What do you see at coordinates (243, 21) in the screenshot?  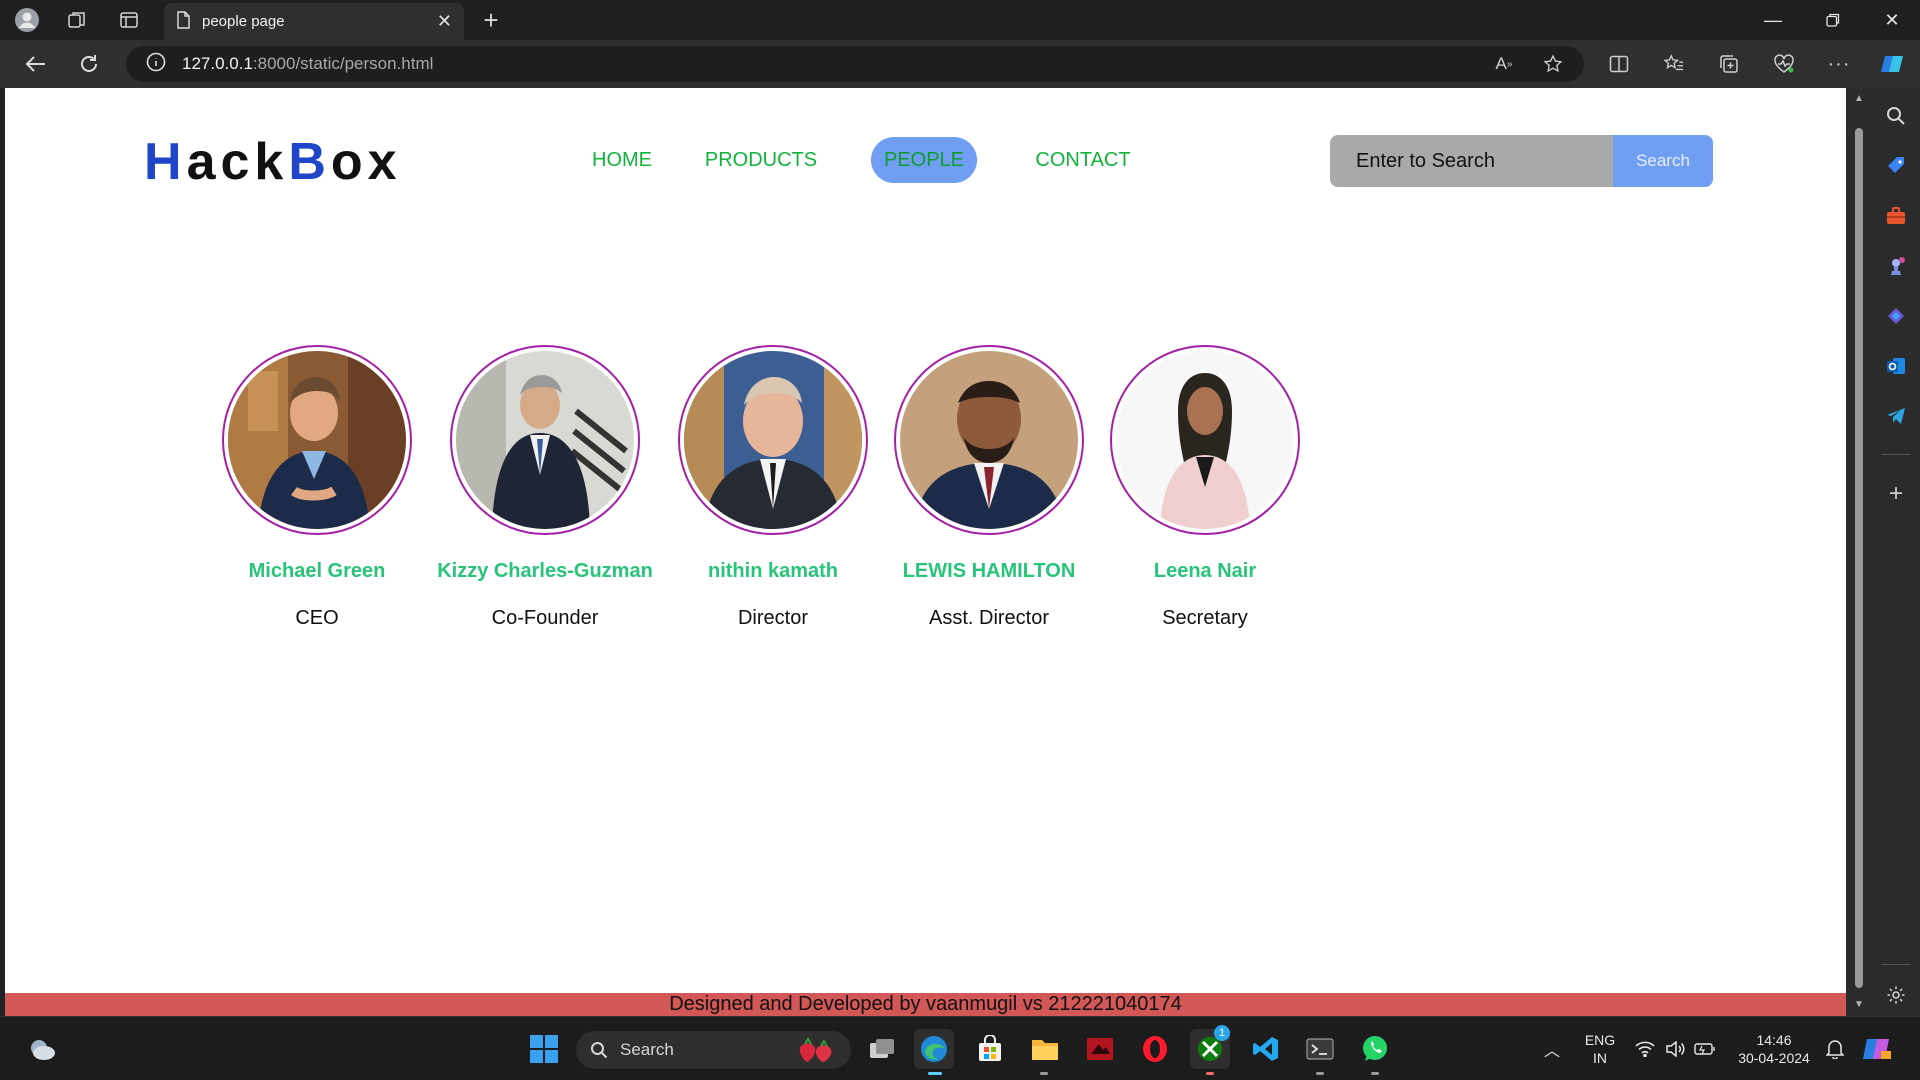 I see `tab-title: people page` at bounding box center [243, 21].